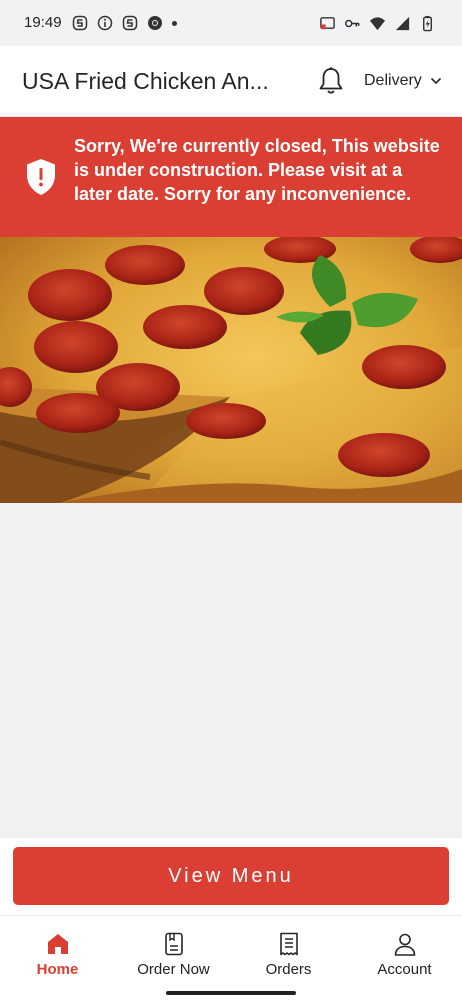  What do you see at coordinates (173, 969) in the screenshot?
I see `nav-label-order-now: Order Now` at bounding box center [173, 969].